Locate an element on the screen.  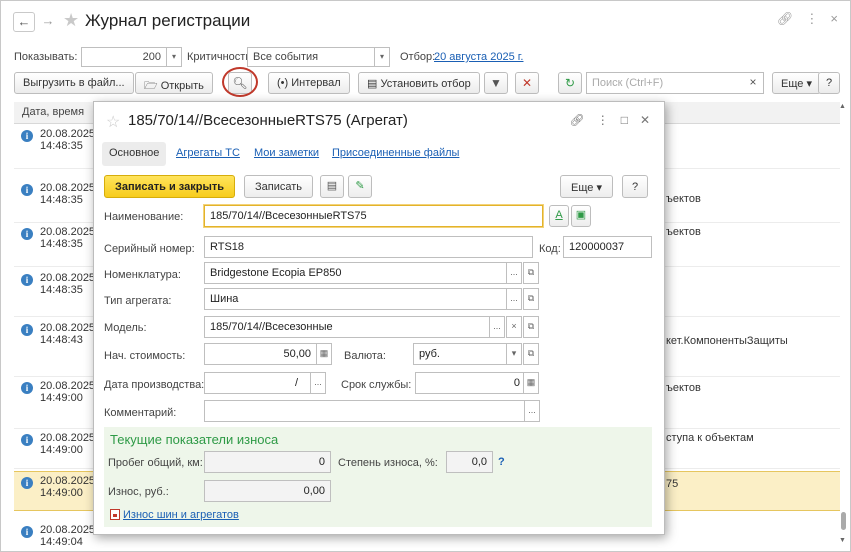
wear-report-link: Износ шин и агрегатов is located at coordinates (181, 515).